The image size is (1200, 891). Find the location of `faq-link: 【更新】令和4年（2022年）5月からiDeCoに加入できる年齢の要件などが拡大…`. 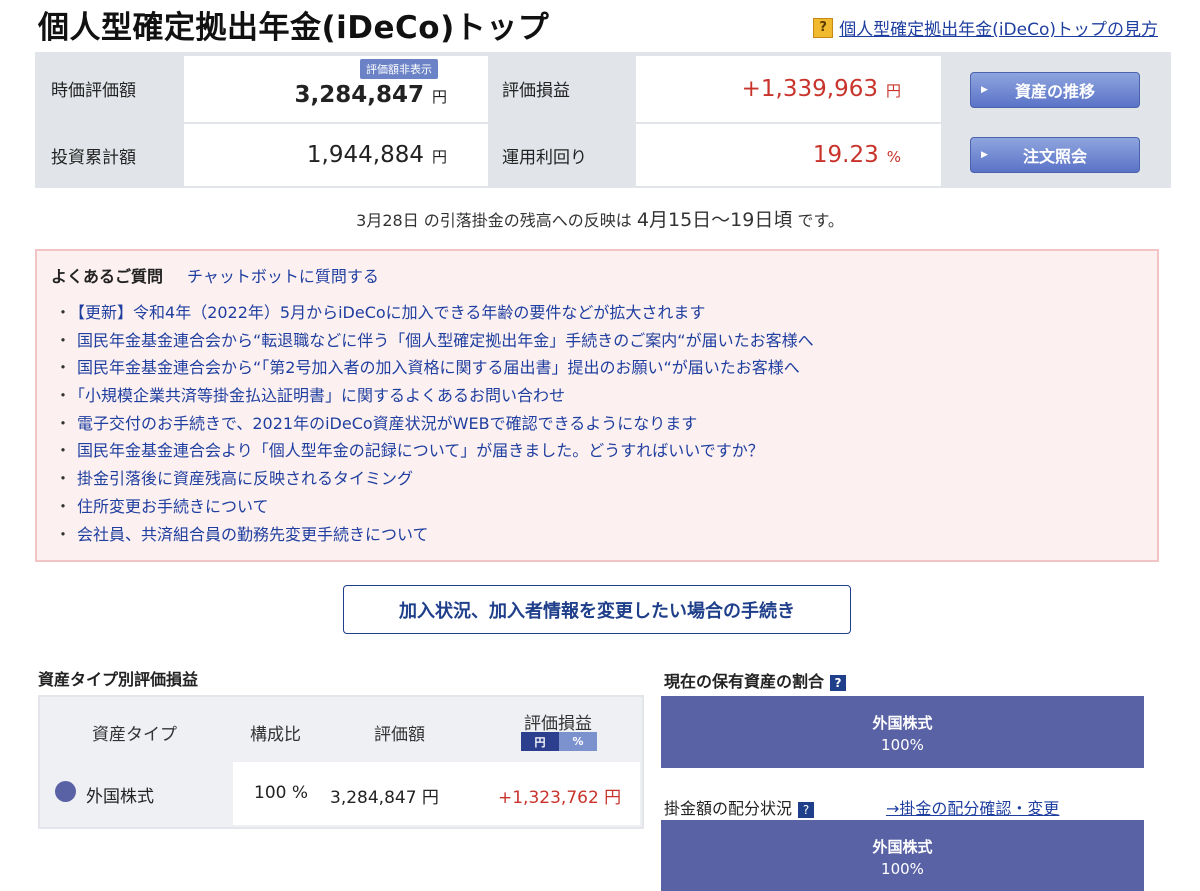

faq-link: 【更新】令和4年（2022年）5月からiDeCoに加入できる年齢の要件などが拡大… is located at coordinates (391, 312).